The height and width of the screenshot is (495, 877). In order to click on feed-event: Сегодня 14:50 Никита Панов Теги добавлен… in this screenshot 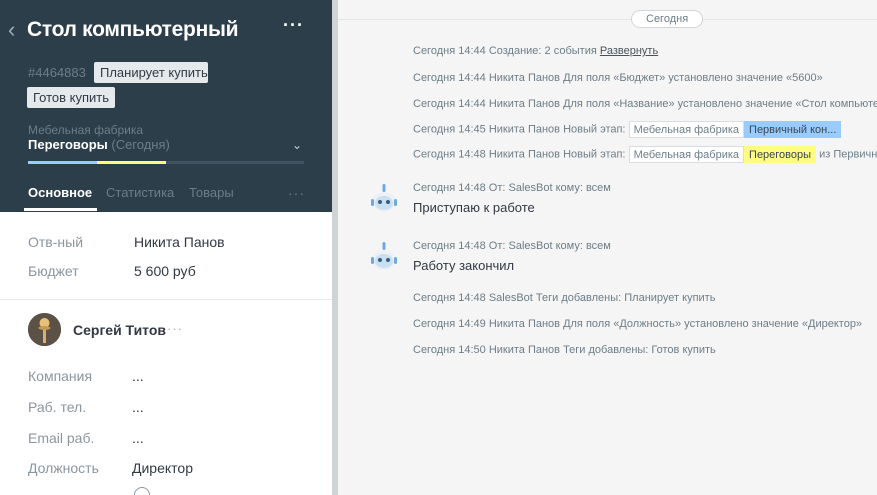, I will do `click(564, 350)`.